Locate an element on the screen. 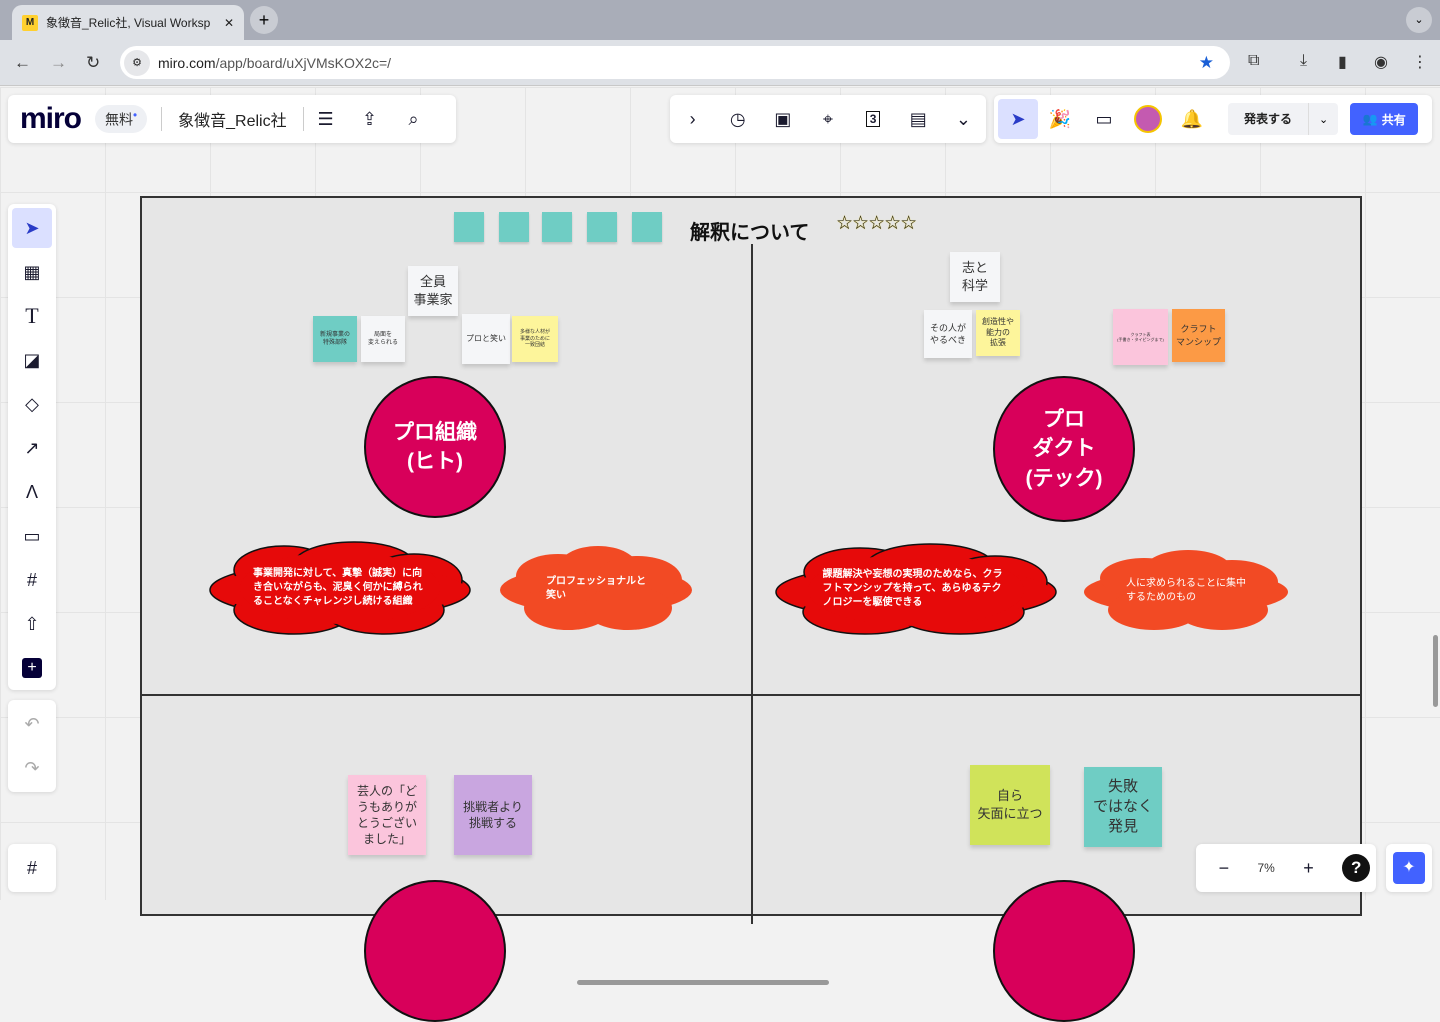  ai-sparkle-icon: ✦ is located at coordinates (1409, 868).